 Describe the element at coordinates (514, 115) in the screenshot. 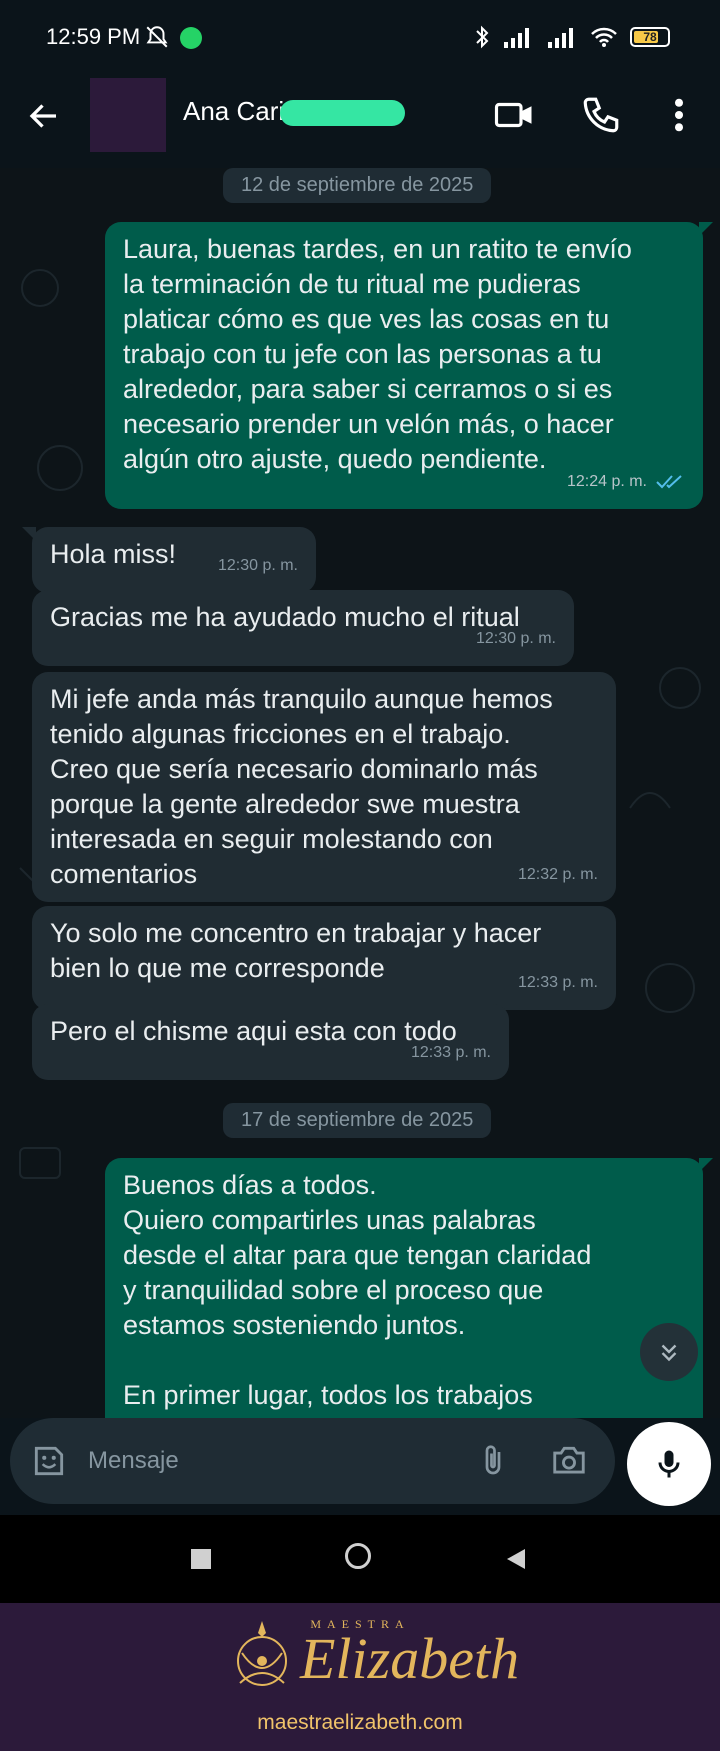

I see `video-call-icon` at that location.